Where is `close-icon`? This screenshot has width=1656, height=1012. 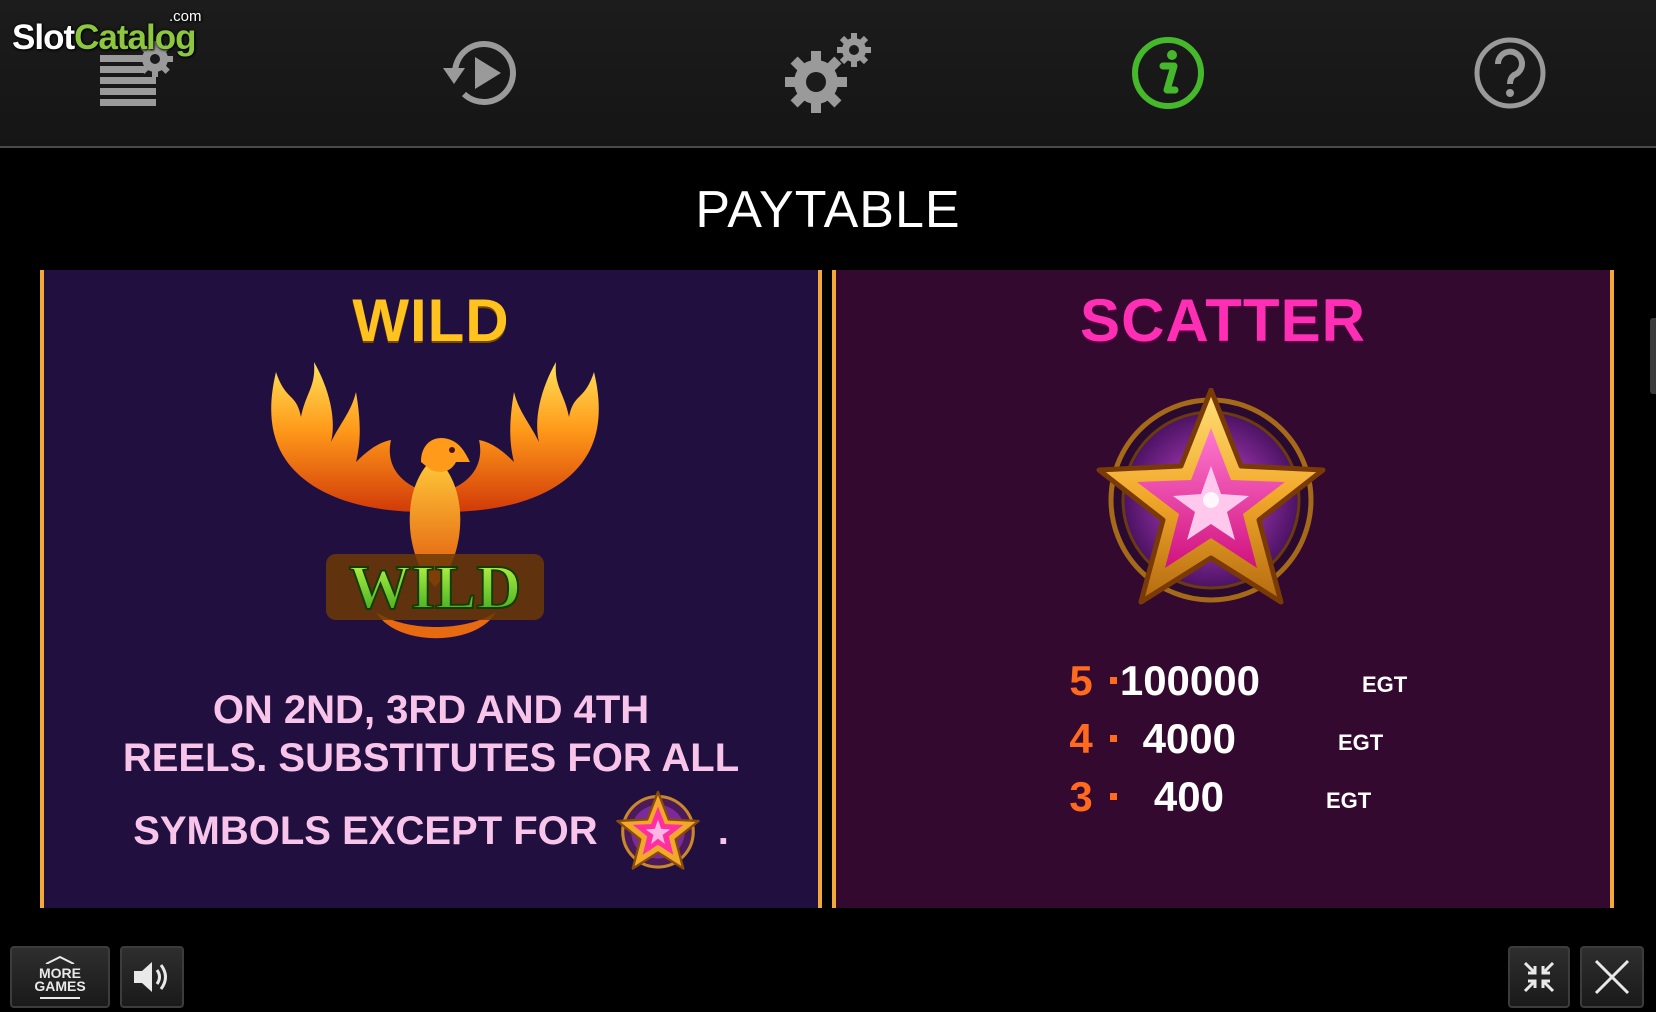
close-icon is located at coordinates (1612, 977).